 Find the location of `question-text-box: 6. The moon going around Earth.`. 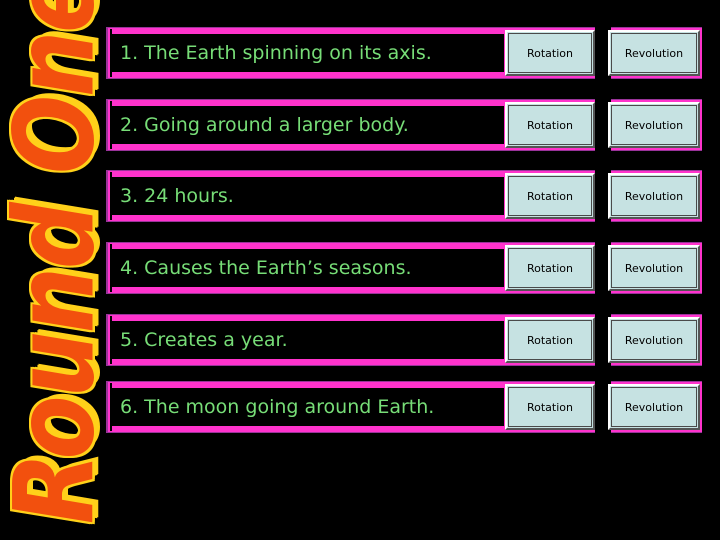

question-text-box: 6. The moon going around Earth. is located at coordinates (308, 407).